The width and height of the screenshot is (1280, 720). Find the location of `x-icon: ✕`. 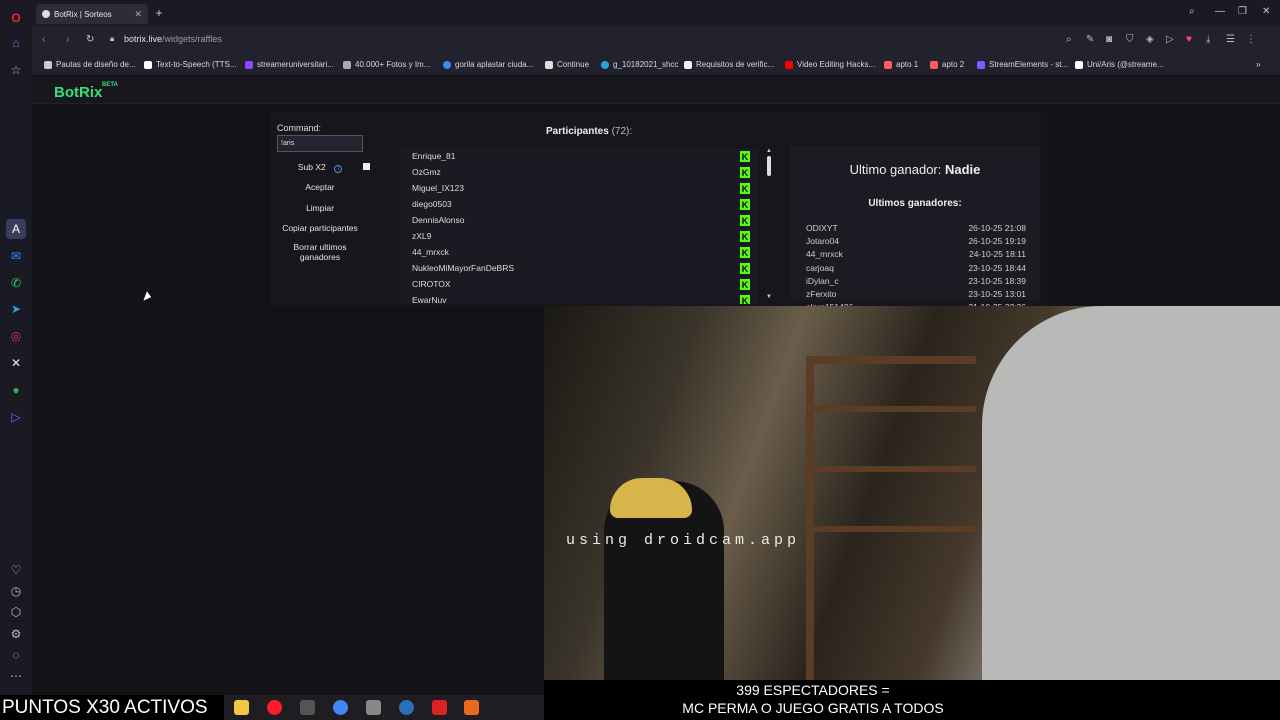

x-icon: ✕ is located at coordinates (16, 363).